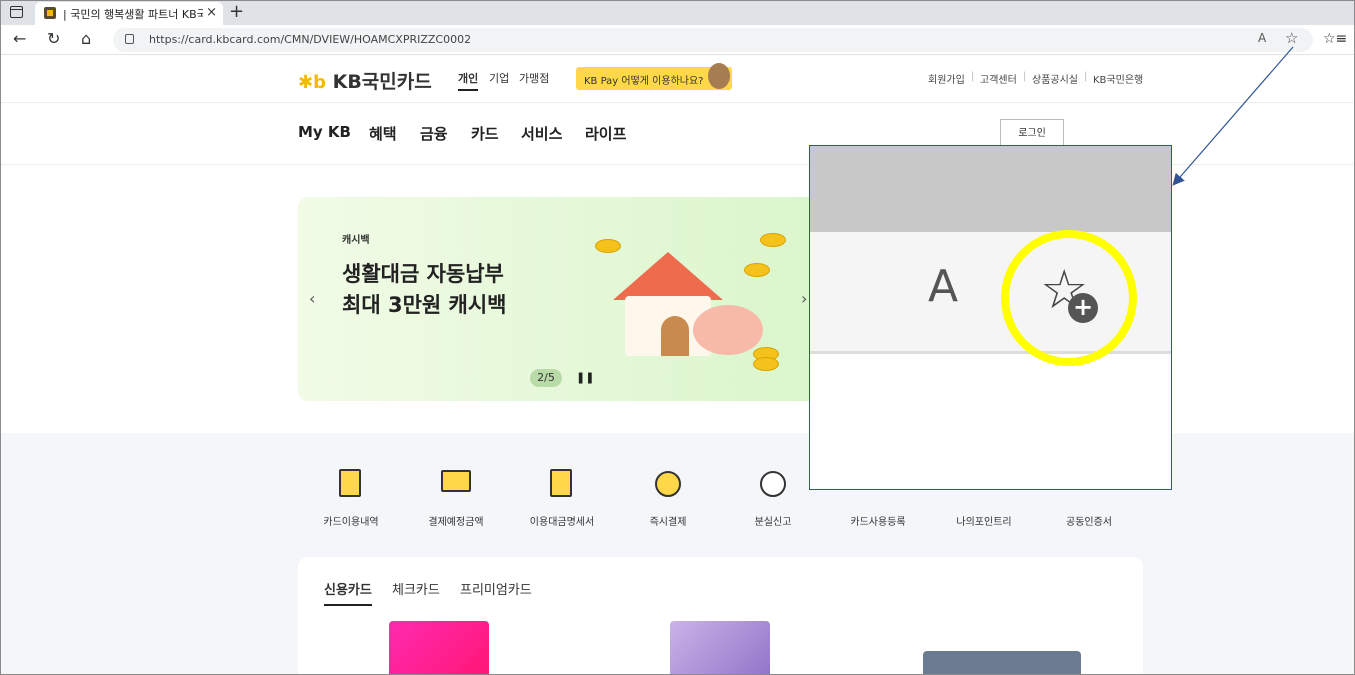 This screenshot has height=675, width=1355. What do you see at coordinates (1233, 116) in the screenshot?
I see `pointer-arrow` at bounding box center [1233, 116].